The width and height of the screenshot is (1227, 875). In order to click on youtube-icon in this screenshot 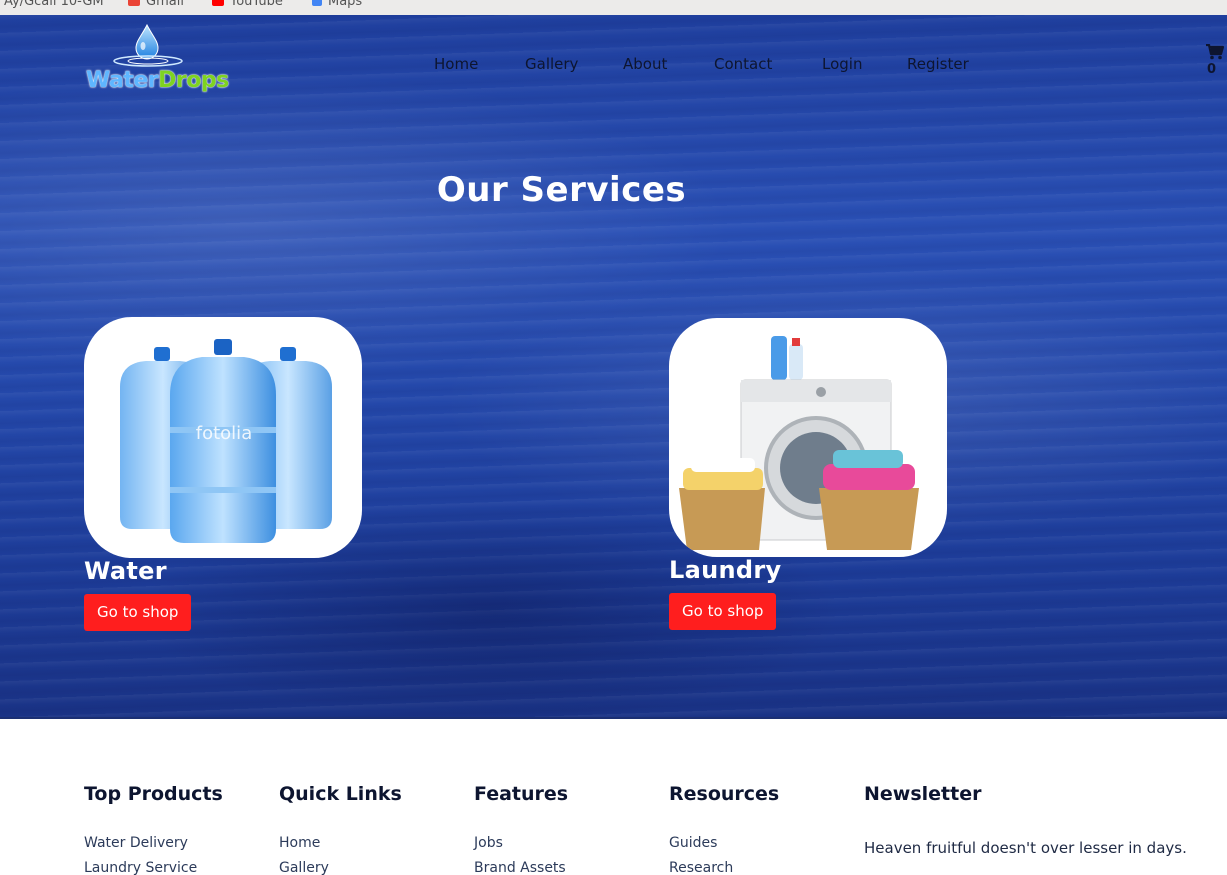, I will do `click(218, 3)`.